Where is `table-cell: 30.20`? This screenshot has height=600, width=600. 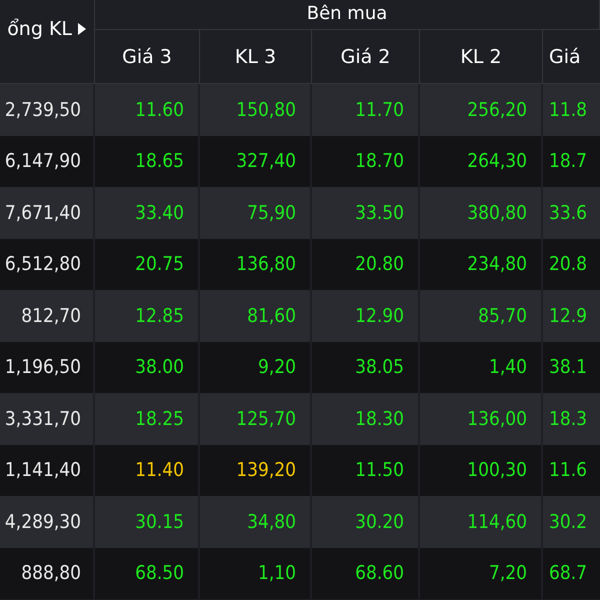
table-cell: 30.20 is located at coordinates (366, 522).